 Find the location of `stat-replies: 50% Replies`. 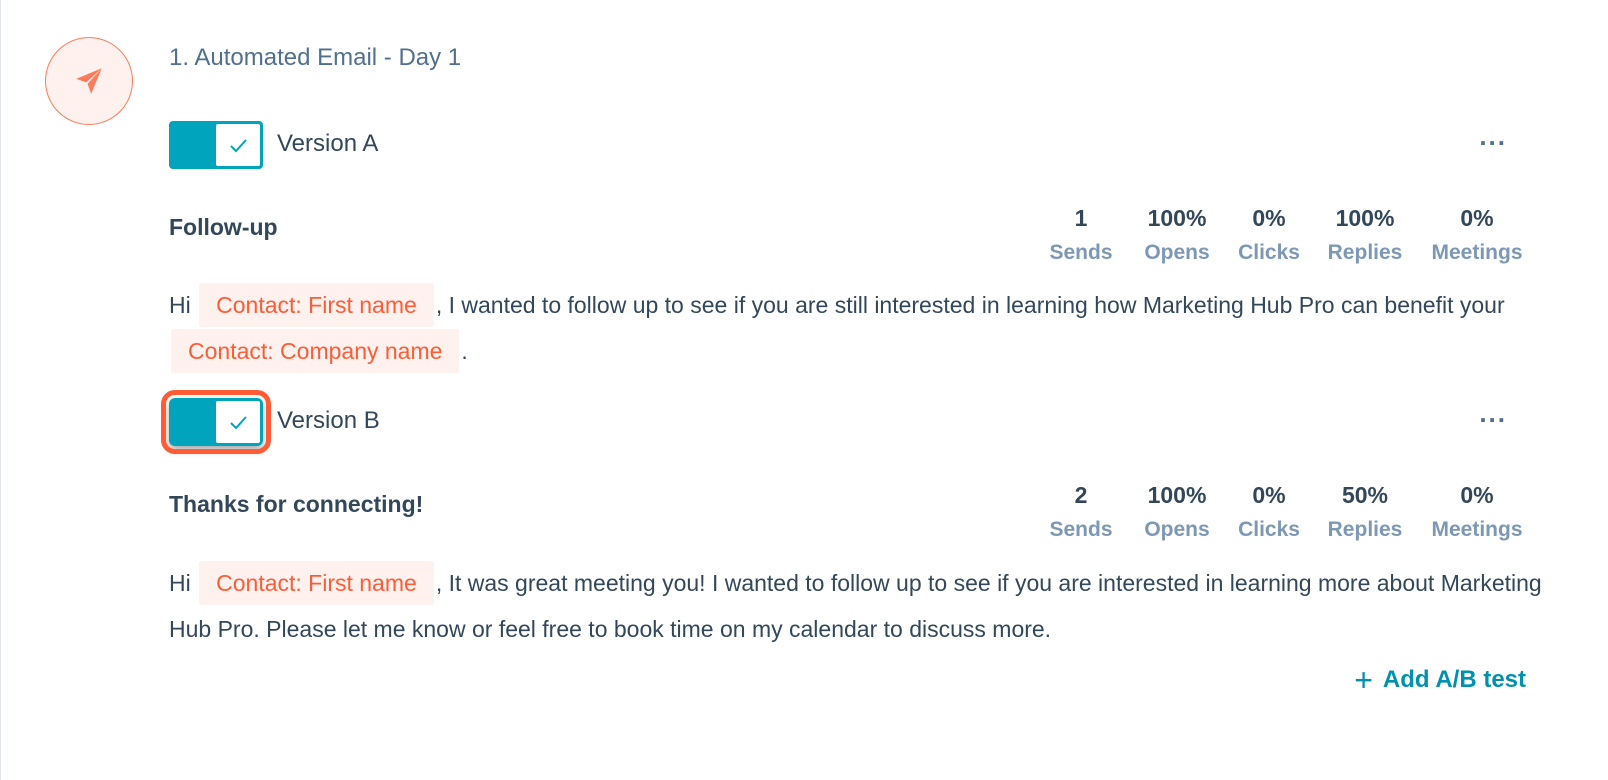

stat-replies: 50% Replies is located at coordinates (1365, 512).